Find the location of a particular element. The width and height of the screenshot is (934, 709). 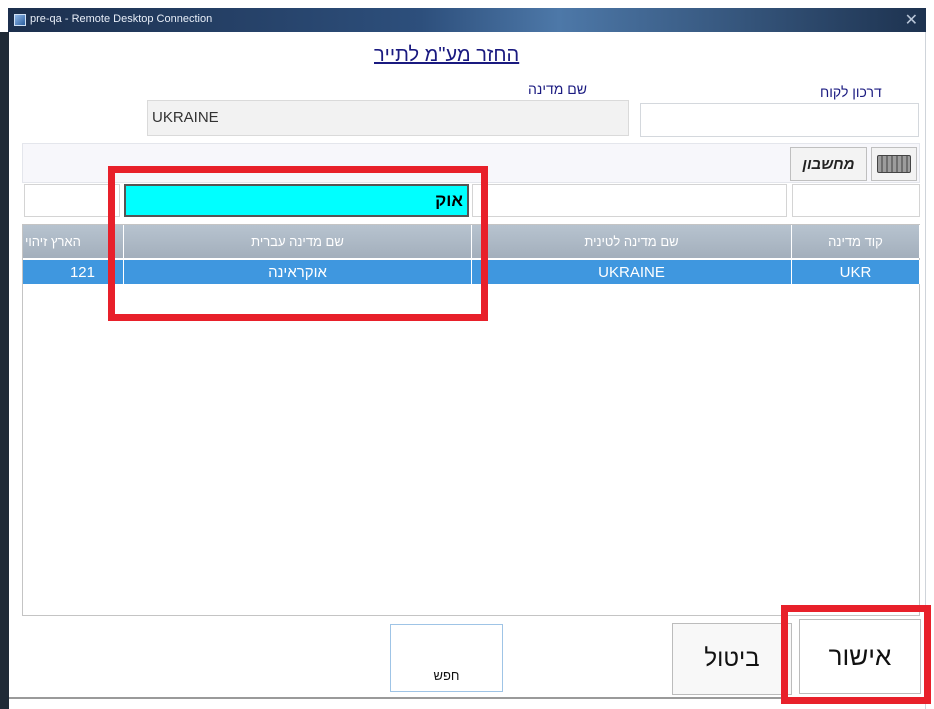

window-title-bar: pre-qa - Remote Desktop Connection ✕ is located at coordinates (467, 20).